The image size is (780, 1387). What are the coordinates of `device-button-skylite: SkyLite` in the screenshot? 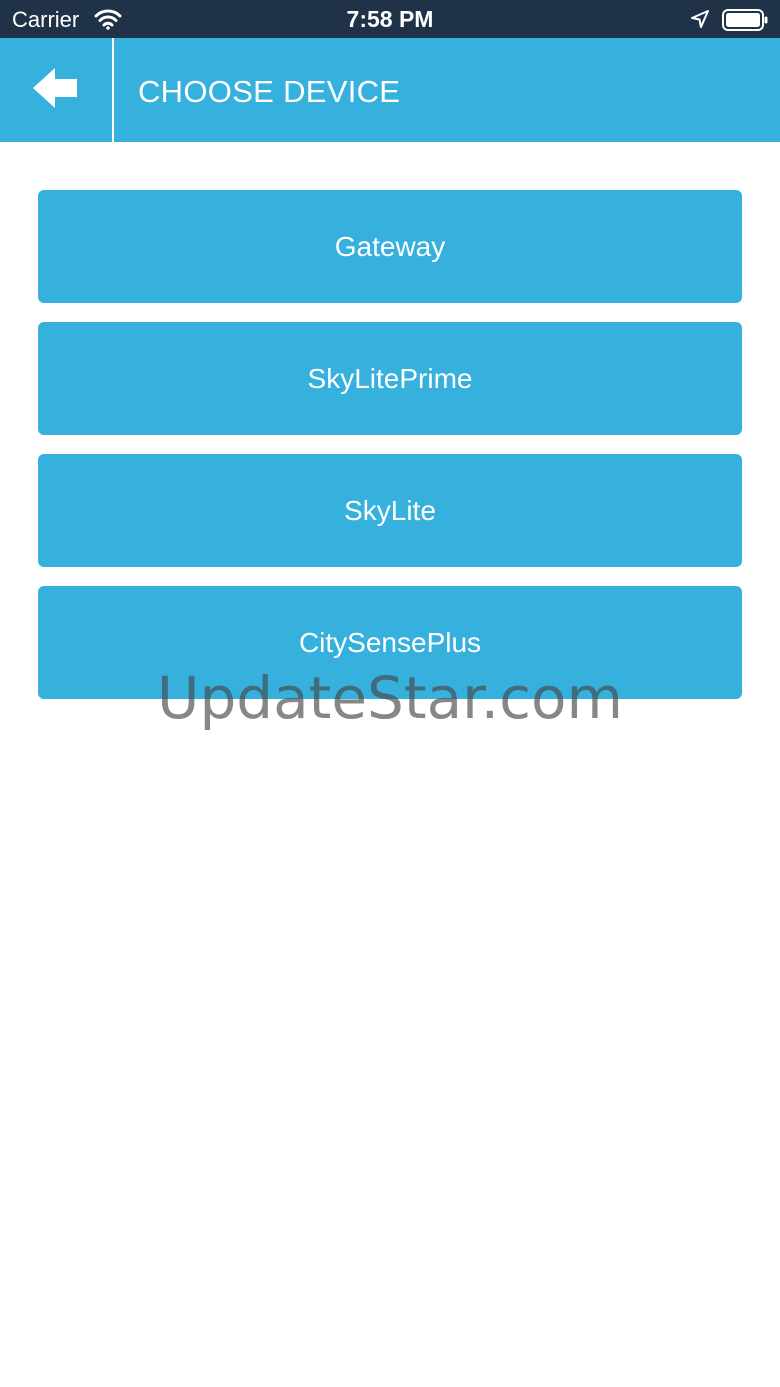 It's located at (390, 510).